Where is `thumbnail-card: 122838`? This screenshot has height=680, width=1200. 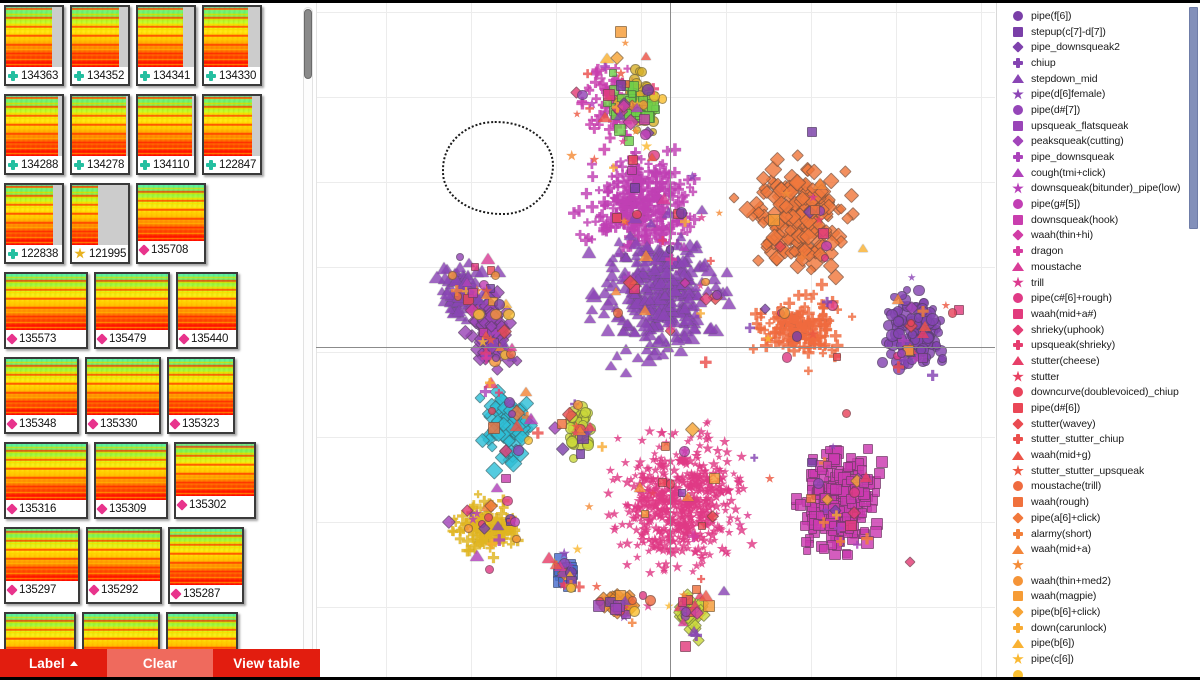 thumbnail-card: 122838 is located at coordinates (34, 223).